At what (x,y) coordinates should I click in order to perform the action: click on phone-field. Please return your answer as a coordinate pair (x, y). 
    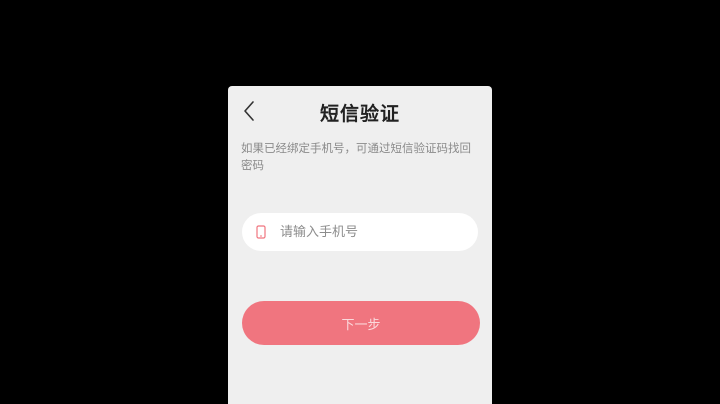
    Looking at the image, I should click on (360, 232).